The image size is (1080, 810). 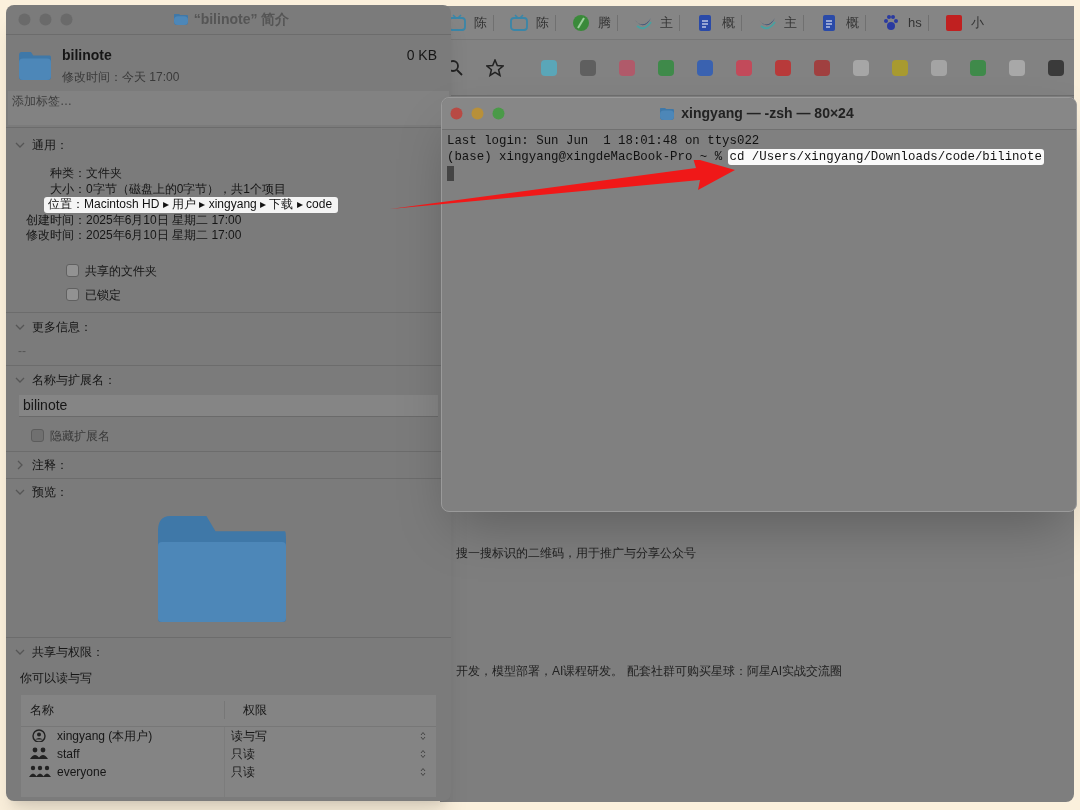 I want to click on section-heading: 注释：, so click(x=50, y=464).